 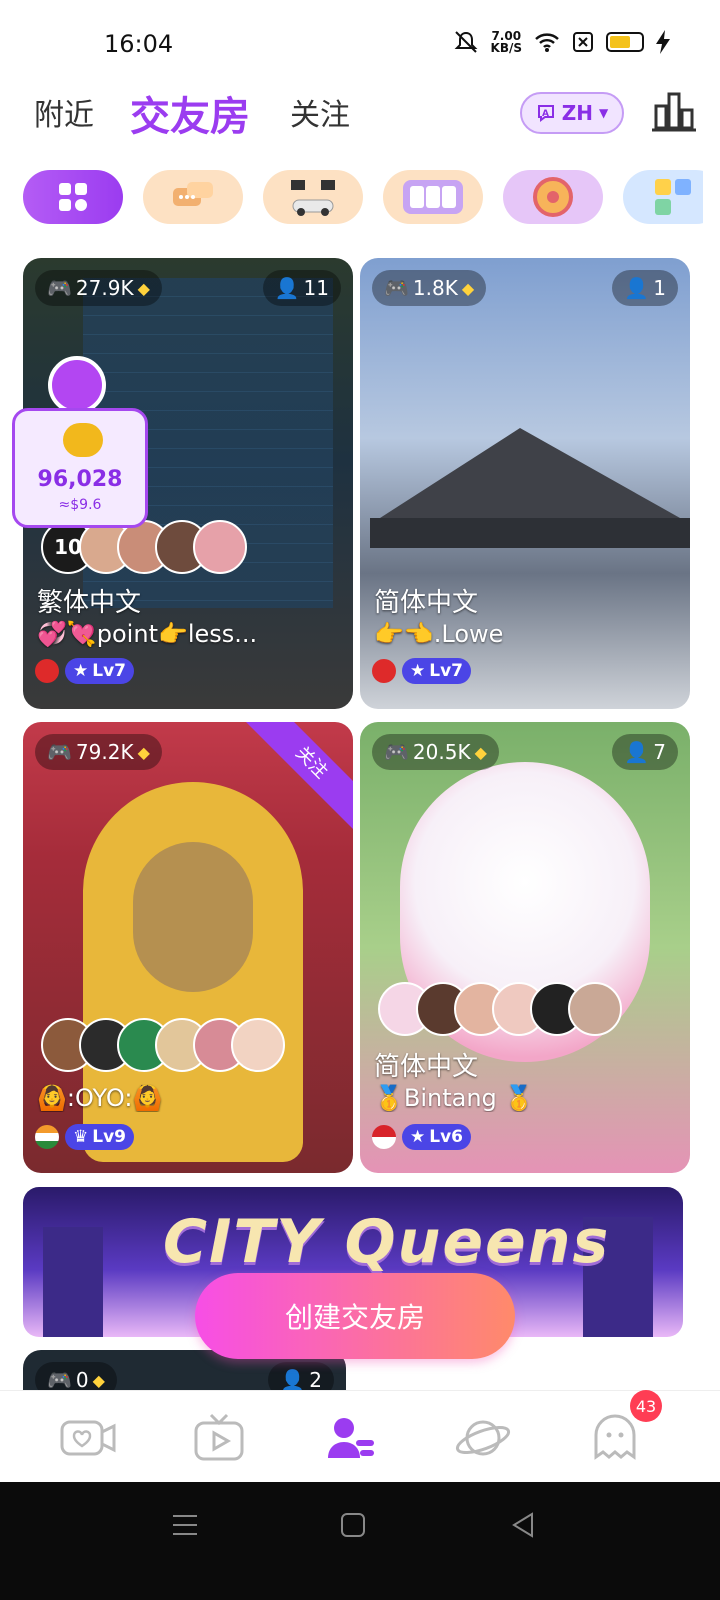 I want to click on bean-icon, so click(x=83, y=440).